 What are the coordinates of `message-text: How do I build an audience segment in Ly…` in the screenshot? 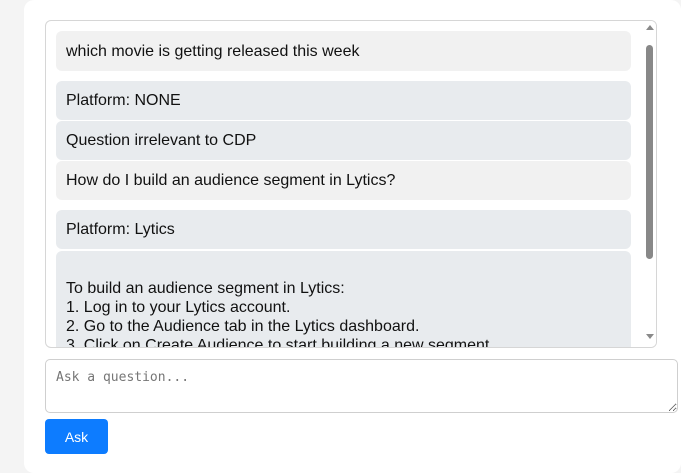 It's located at (231, 180).